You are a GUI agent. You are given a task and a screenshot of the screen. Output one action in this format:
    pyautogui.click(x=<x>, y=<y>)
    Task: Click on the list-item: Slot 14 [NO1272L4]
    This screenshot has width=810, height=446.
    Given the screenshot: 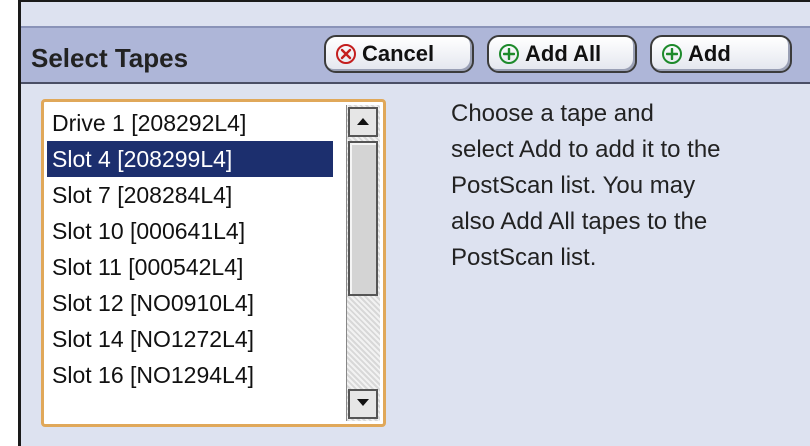 What is the action you would take?
    pyautogui.click(x=190, y=339)
    